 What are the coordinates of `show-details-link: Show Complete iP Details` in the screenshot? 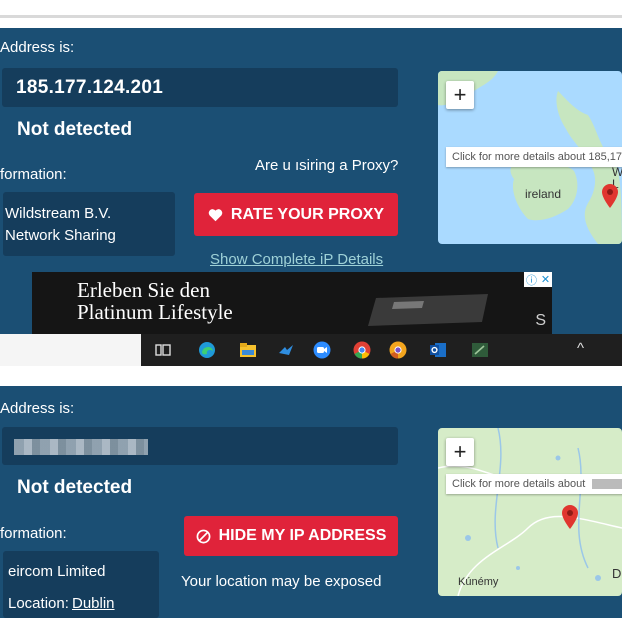 It's located at (296, 259).